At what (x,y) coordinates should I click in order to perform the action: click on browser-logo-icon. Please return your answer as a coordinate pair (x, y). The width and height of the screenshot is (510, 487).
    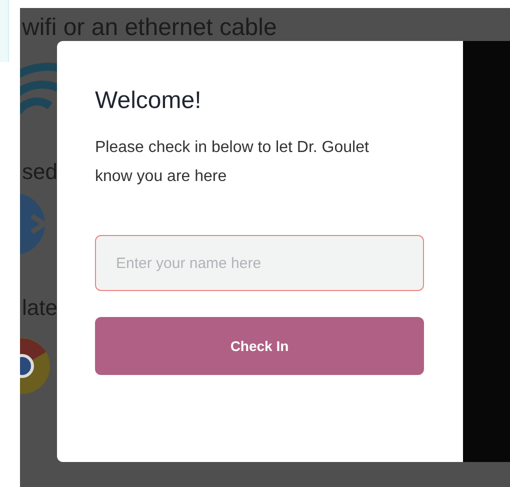
    Looking at the image, I should click on (35, 366).